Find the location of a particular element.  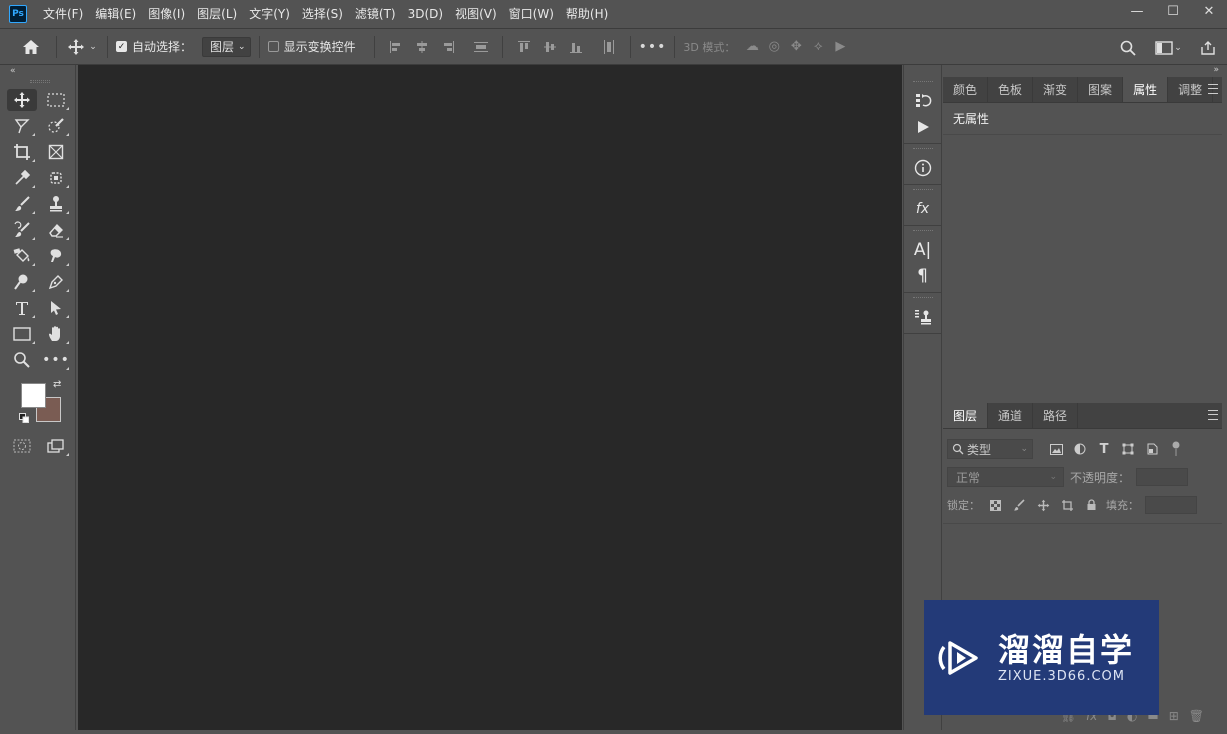

rectangular-marquee-tool-icon is located at coordinates (56, 100).